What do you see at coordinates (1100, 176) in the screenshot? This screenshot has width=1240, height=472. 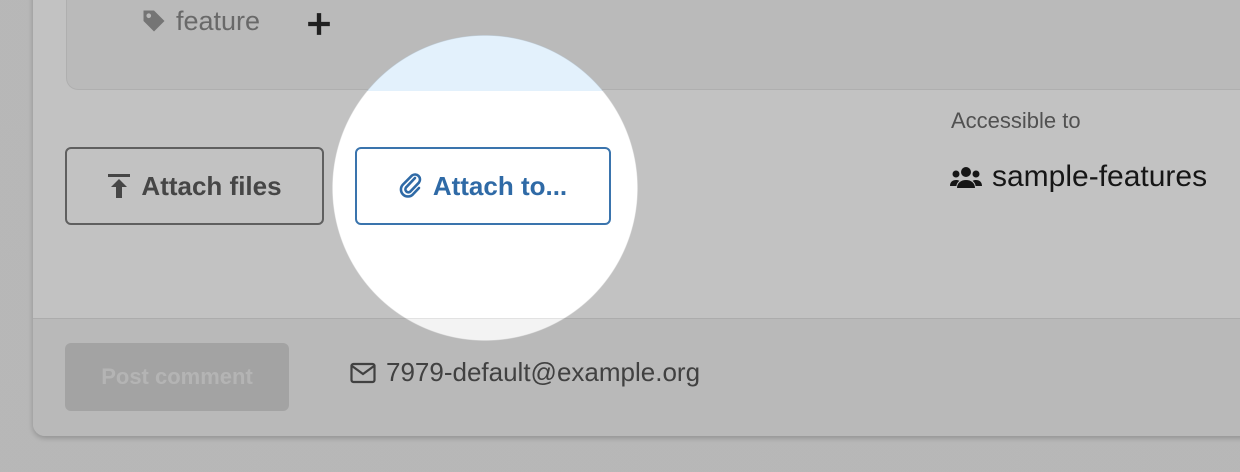 I see `access-group-name: sample-features` at bounding box center [1100, 176].